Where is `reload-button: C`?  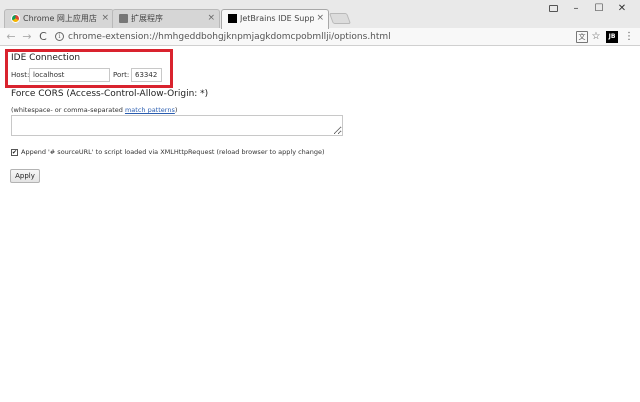
reload-button: C is located at coordinates (43, 37).